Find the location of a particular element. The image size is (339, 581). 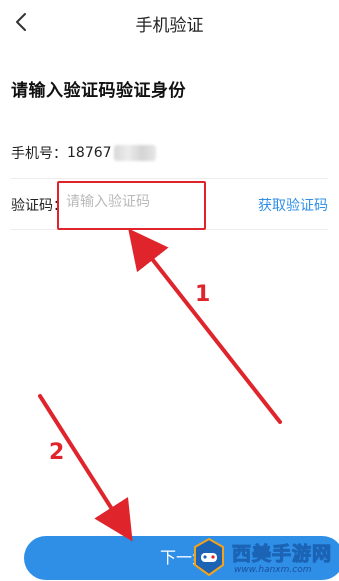

gamepad-logo-icon is located at coordinates (209, 557).